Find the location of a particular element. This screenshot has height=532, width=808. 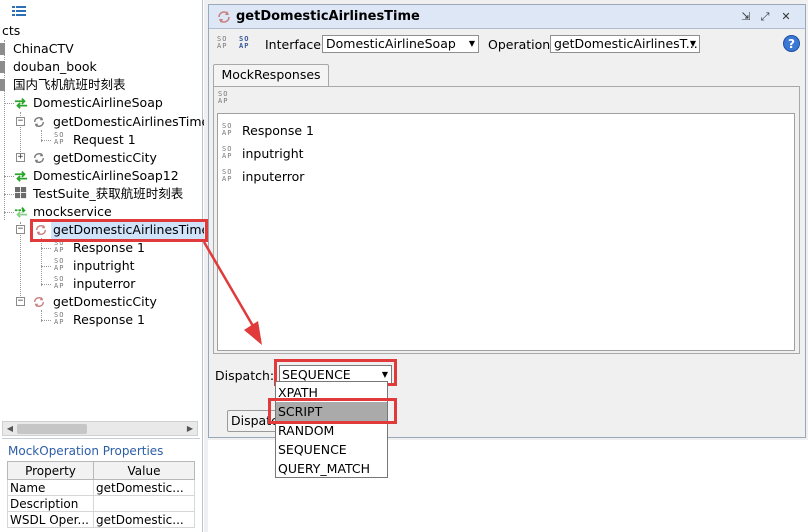

editor-title-bar: getDomesticAirlinesTime ⇲ ⤢ ✕ is located at coordinates (507, 17).